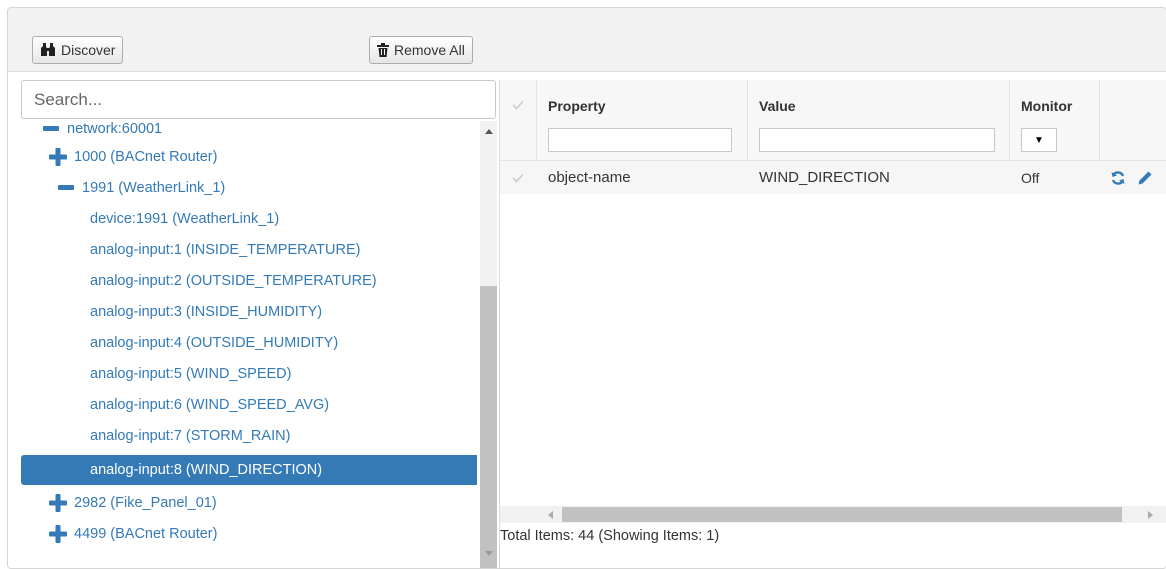 The image size is (1166, 569). Describe the element at coordinates (249, 157) in the screenshot. I see `tree-node-device-1000: 1000 (BACnet Router)` at that location.